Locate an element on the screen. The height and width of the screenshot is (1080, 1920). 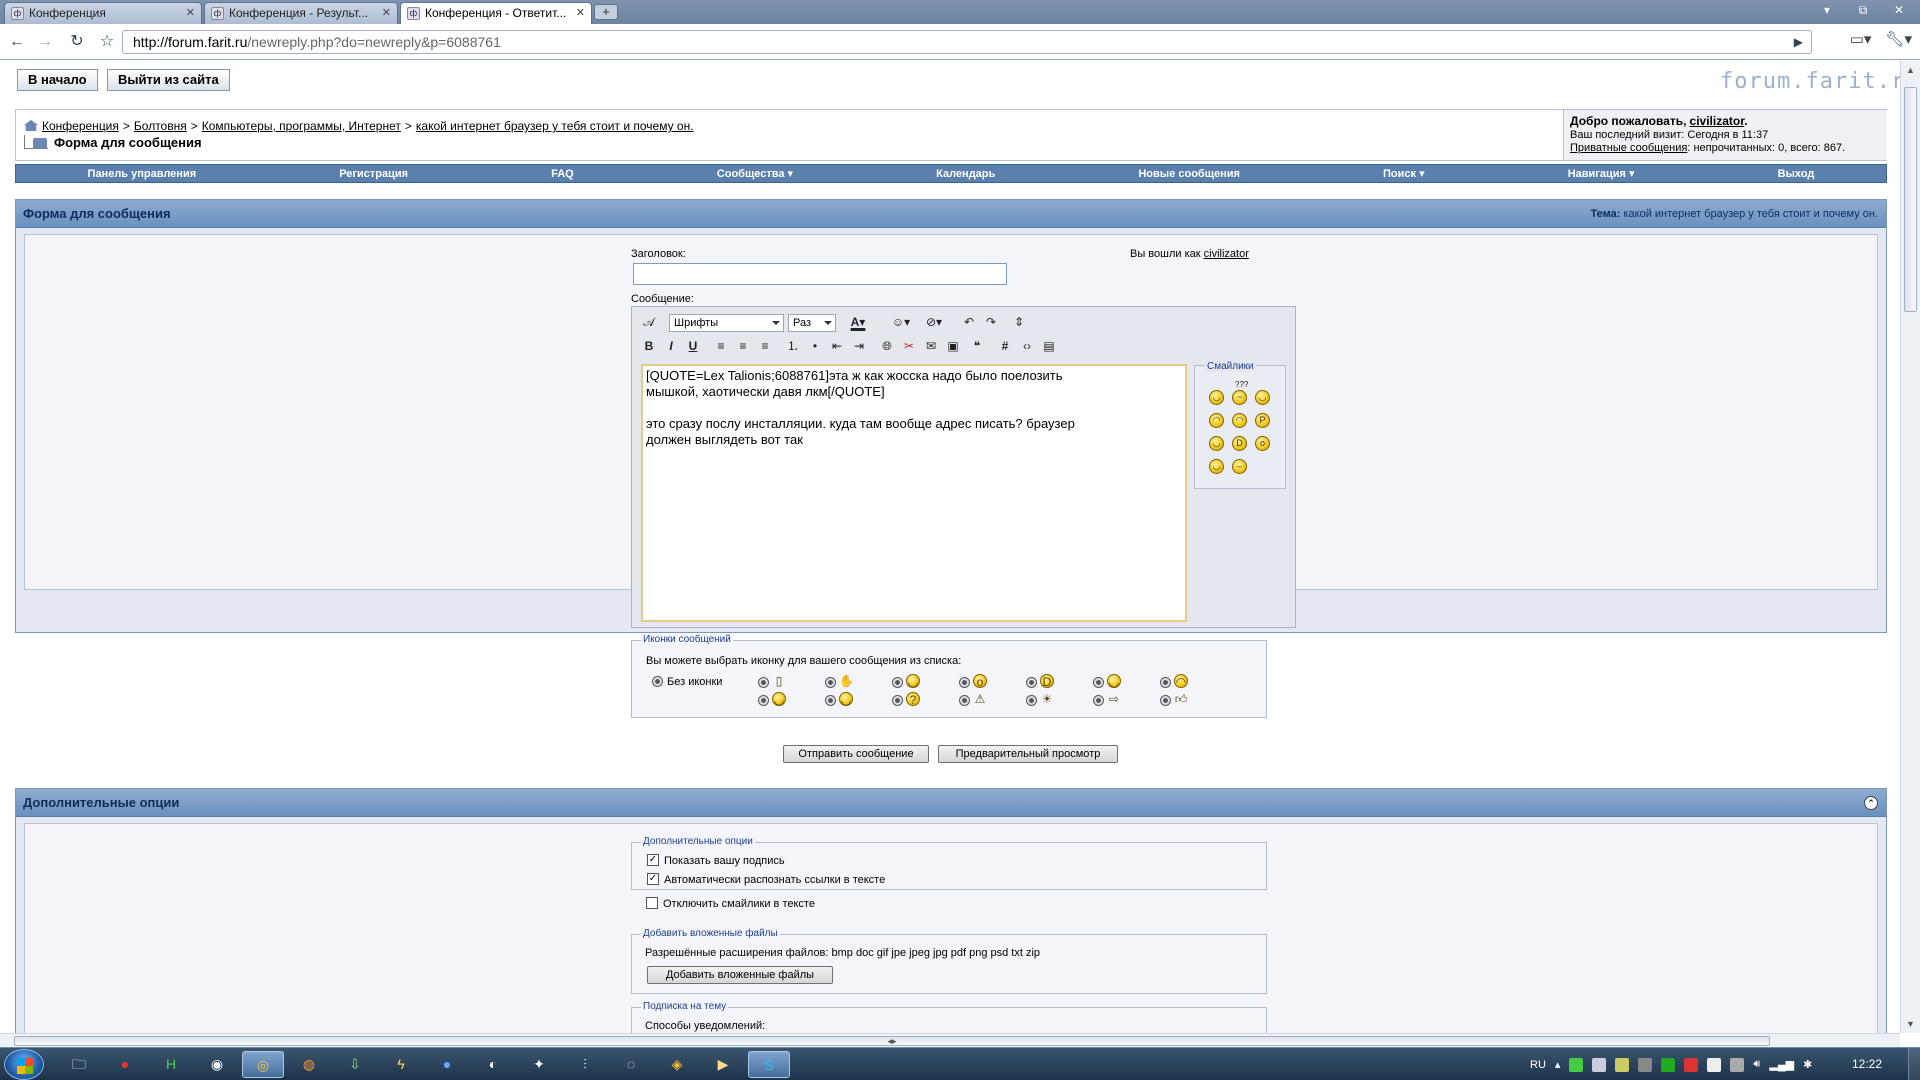
php-icon: ▤ is located at coordinates (1049, 346).